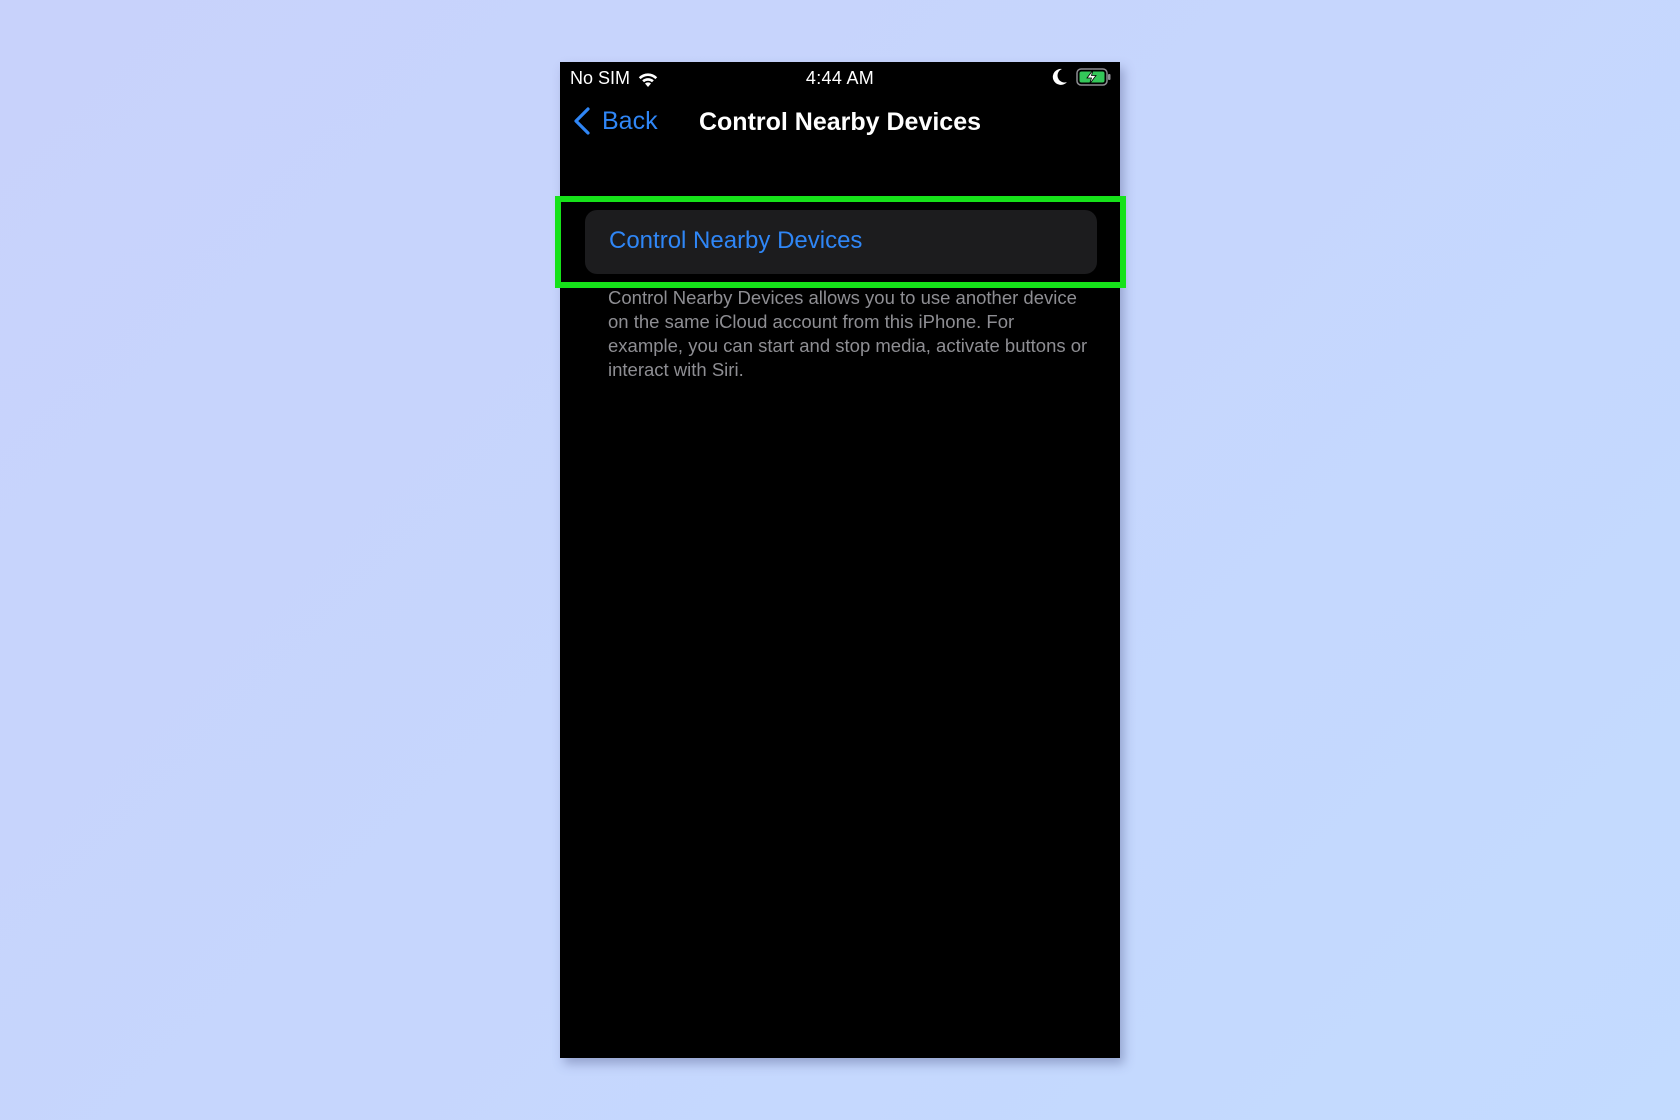 This screenshot has height=1120, width=1680. I want to click on status-icons, so click(1082, 79).